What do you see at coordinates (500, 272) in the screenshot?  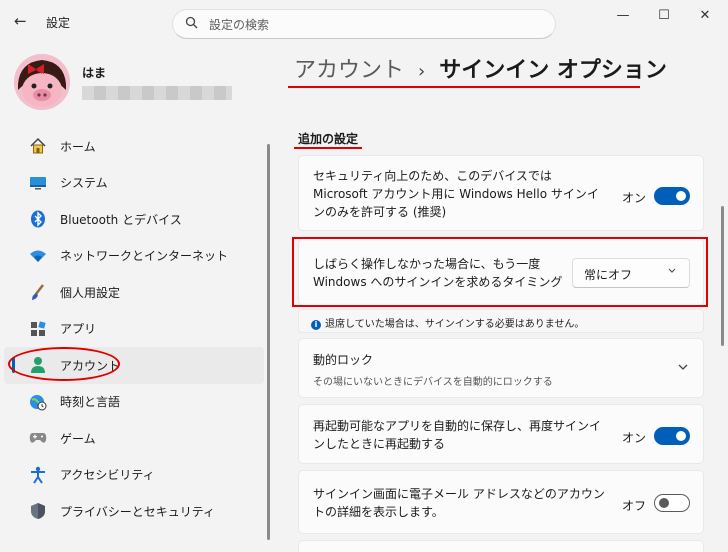 I see `annotation-box-require-signin` at bounding box center [500, 272].